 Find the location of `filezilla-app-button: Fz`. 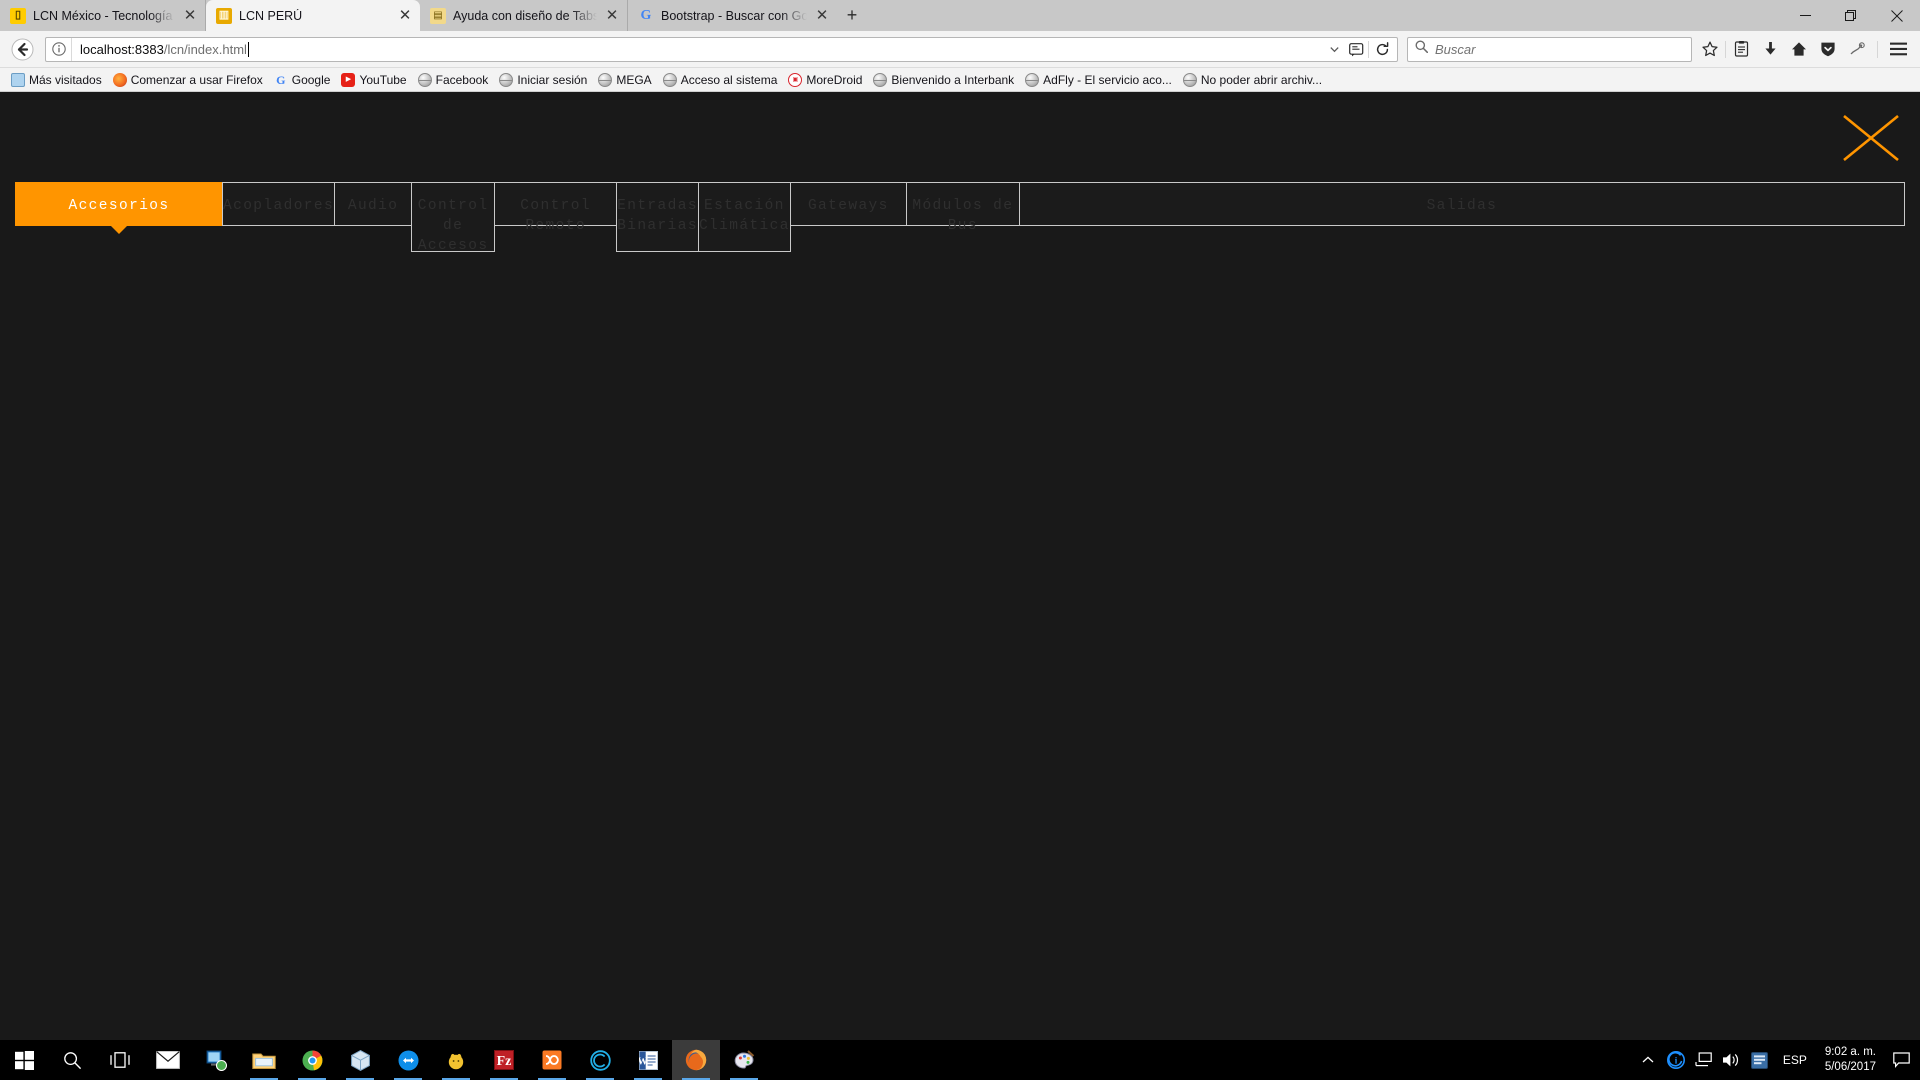

filezilla-app-button: Fz is located at coordinates (504, 1060).